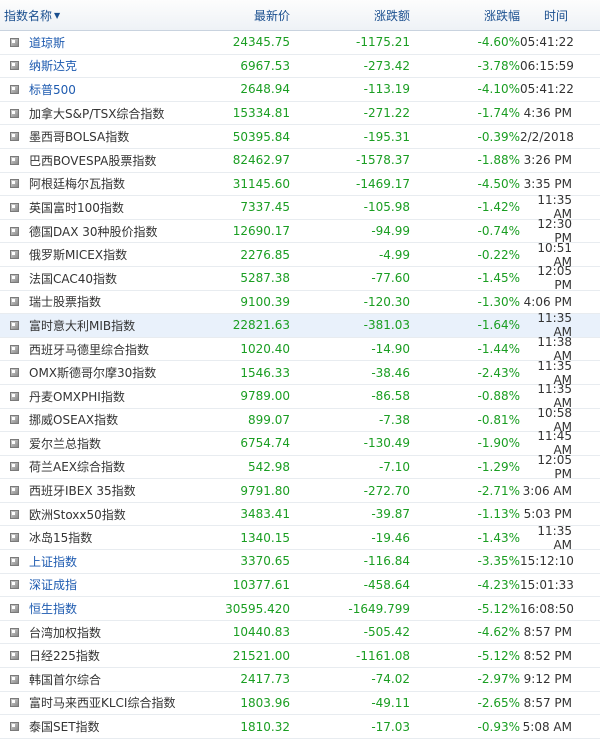 The height and width of the screenshot is (739, 600). What do you see at coordinates (498, 466) in the screenshot?
I see `change-percent: -1.29%` at bounding box center [498, 466].